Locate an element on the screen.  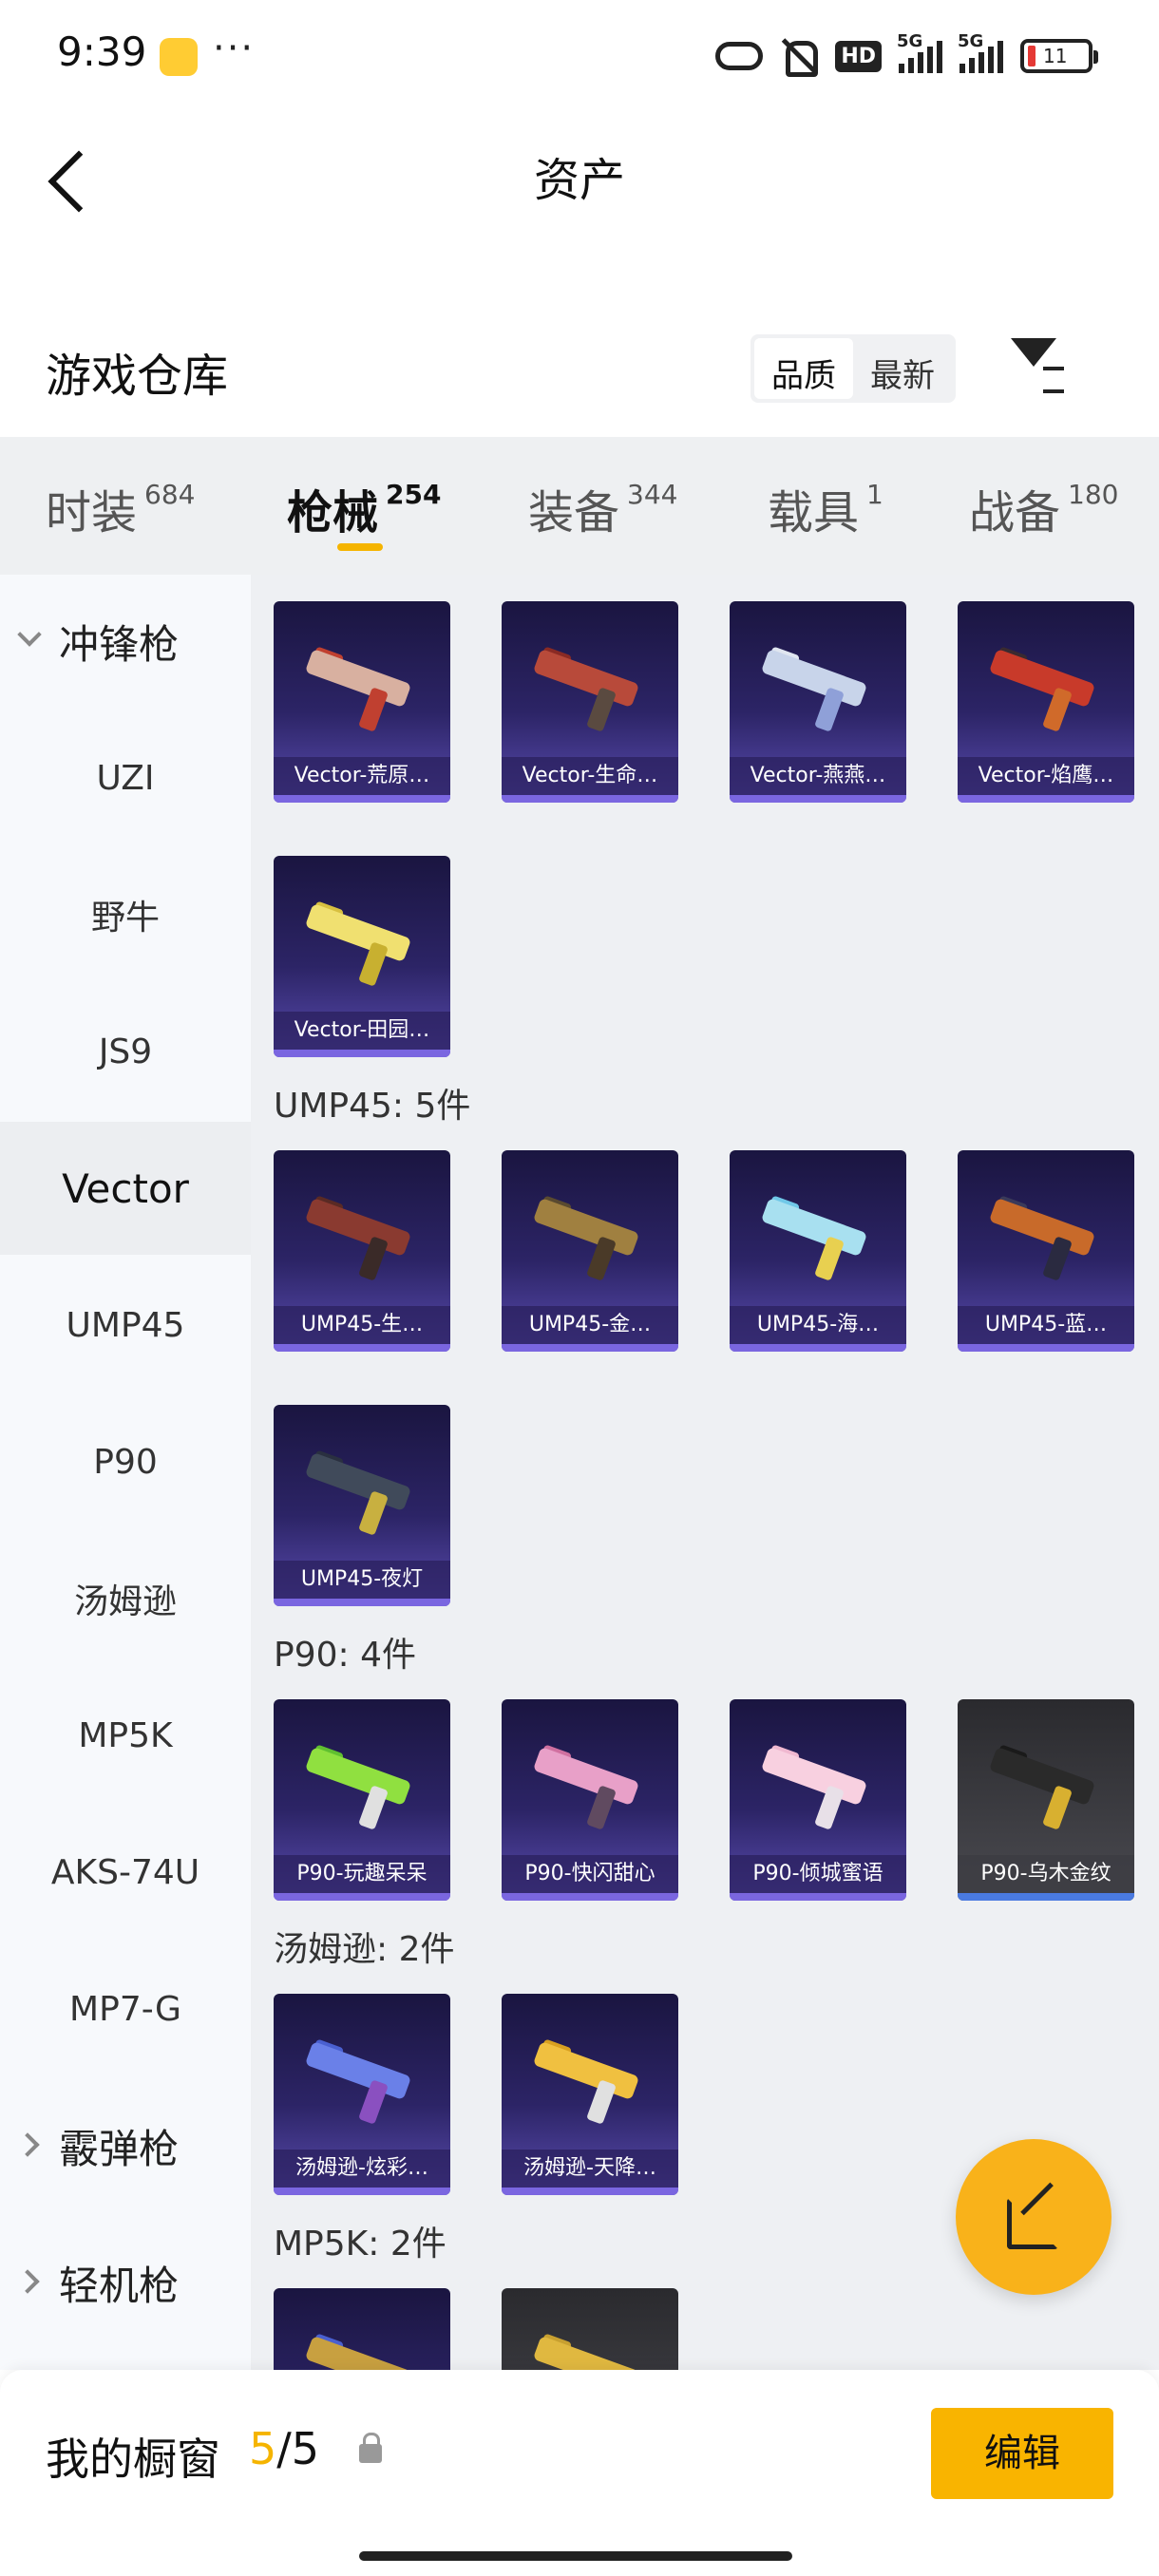
showcase-bar: 我的橱窗 5/5 编辑 is located at coordinates (579, 2473).